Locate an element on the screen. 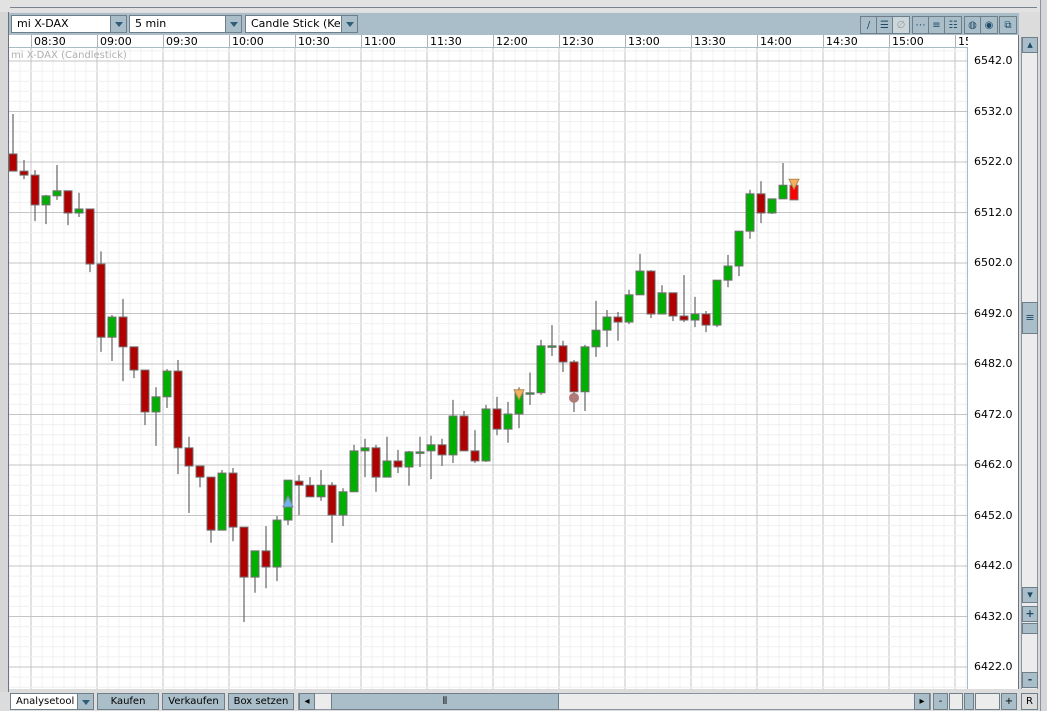 This screenshot has height=711, width=1047. scroll-down-button: ▾ is located at coordinates (1030, 595).